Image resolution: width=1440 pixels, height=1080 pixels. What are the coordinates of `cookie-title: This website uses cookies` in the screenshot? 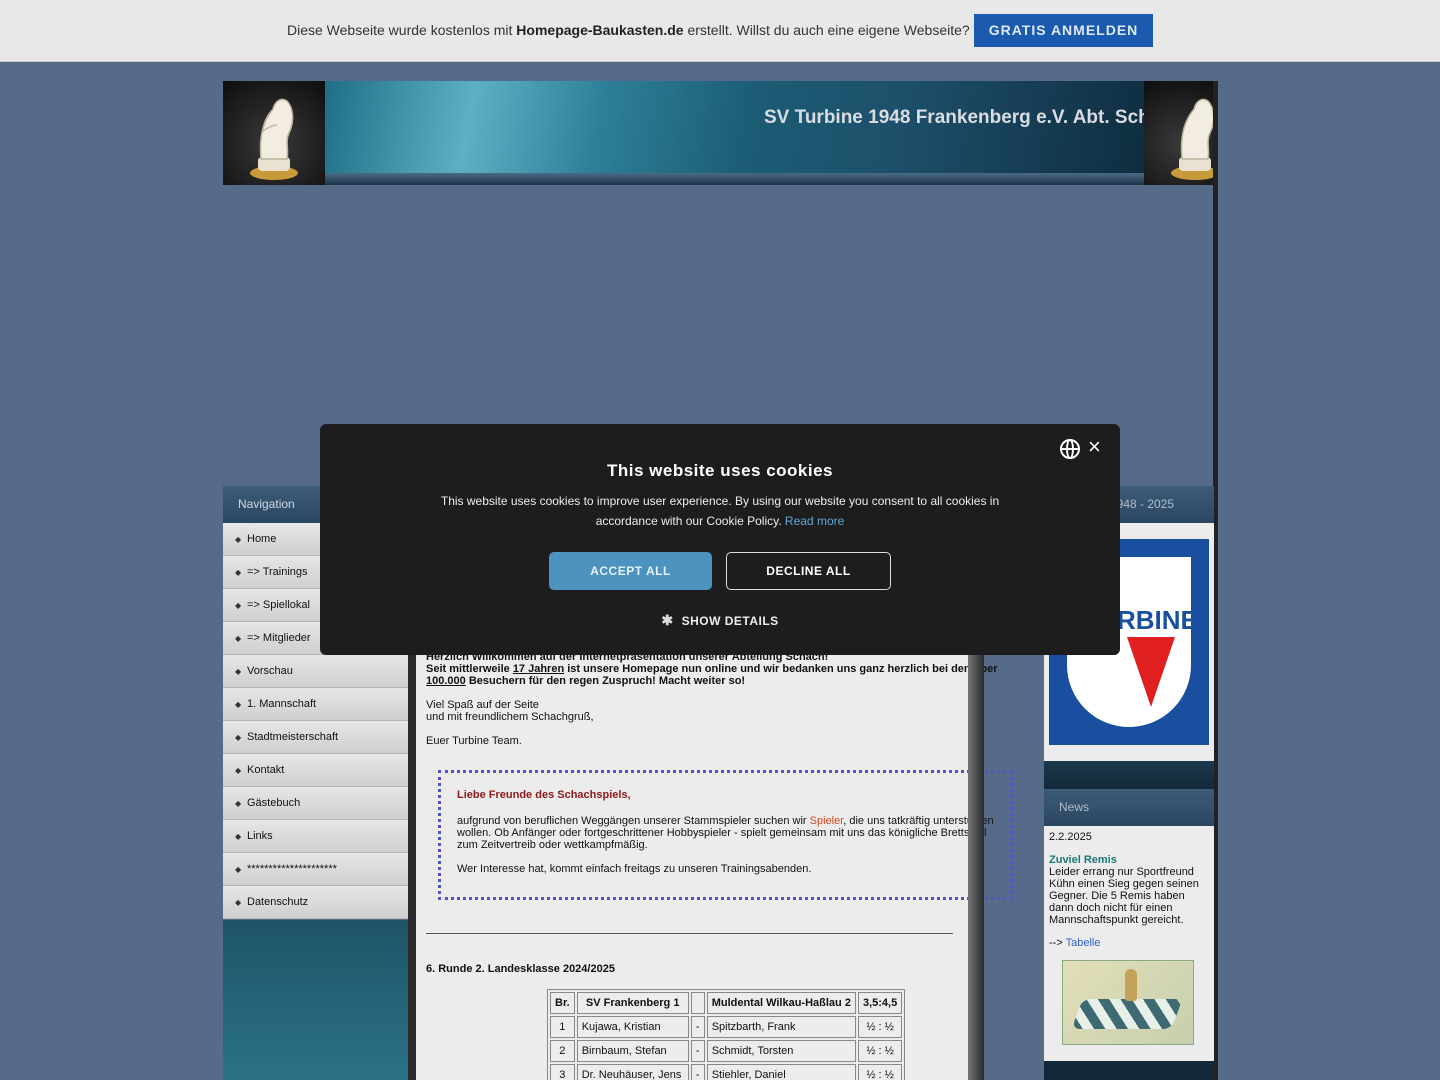 It's located at (720, 470).